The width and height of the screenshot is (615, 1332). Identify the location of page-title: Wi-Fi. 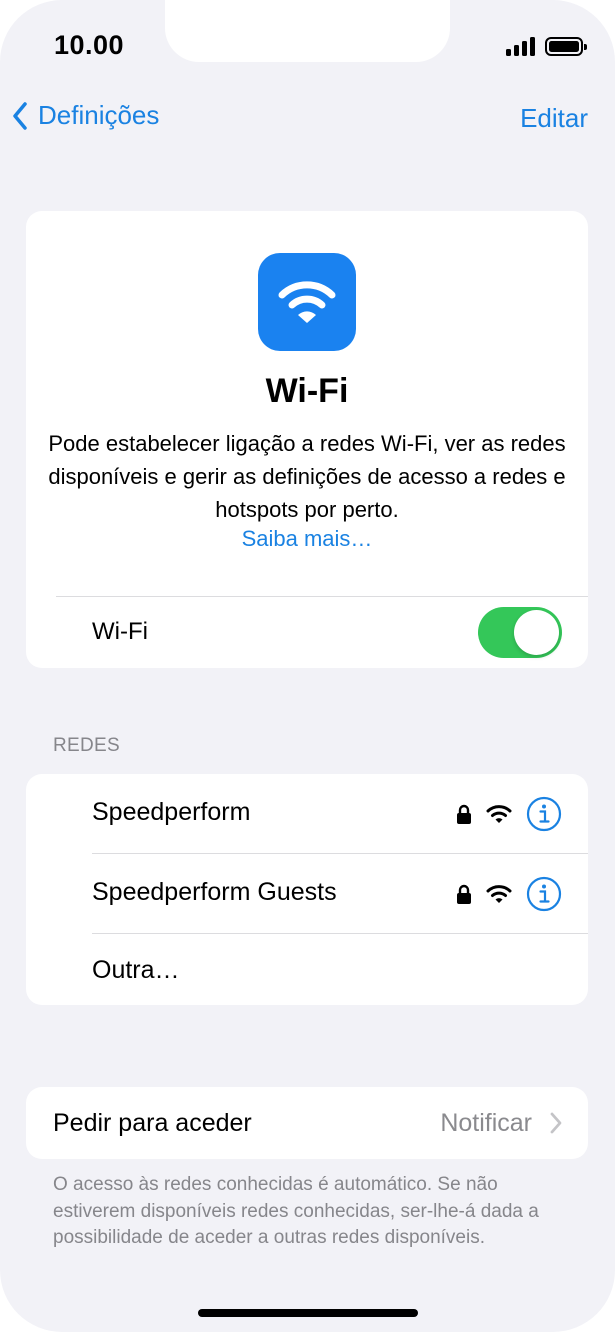
(307, 391).